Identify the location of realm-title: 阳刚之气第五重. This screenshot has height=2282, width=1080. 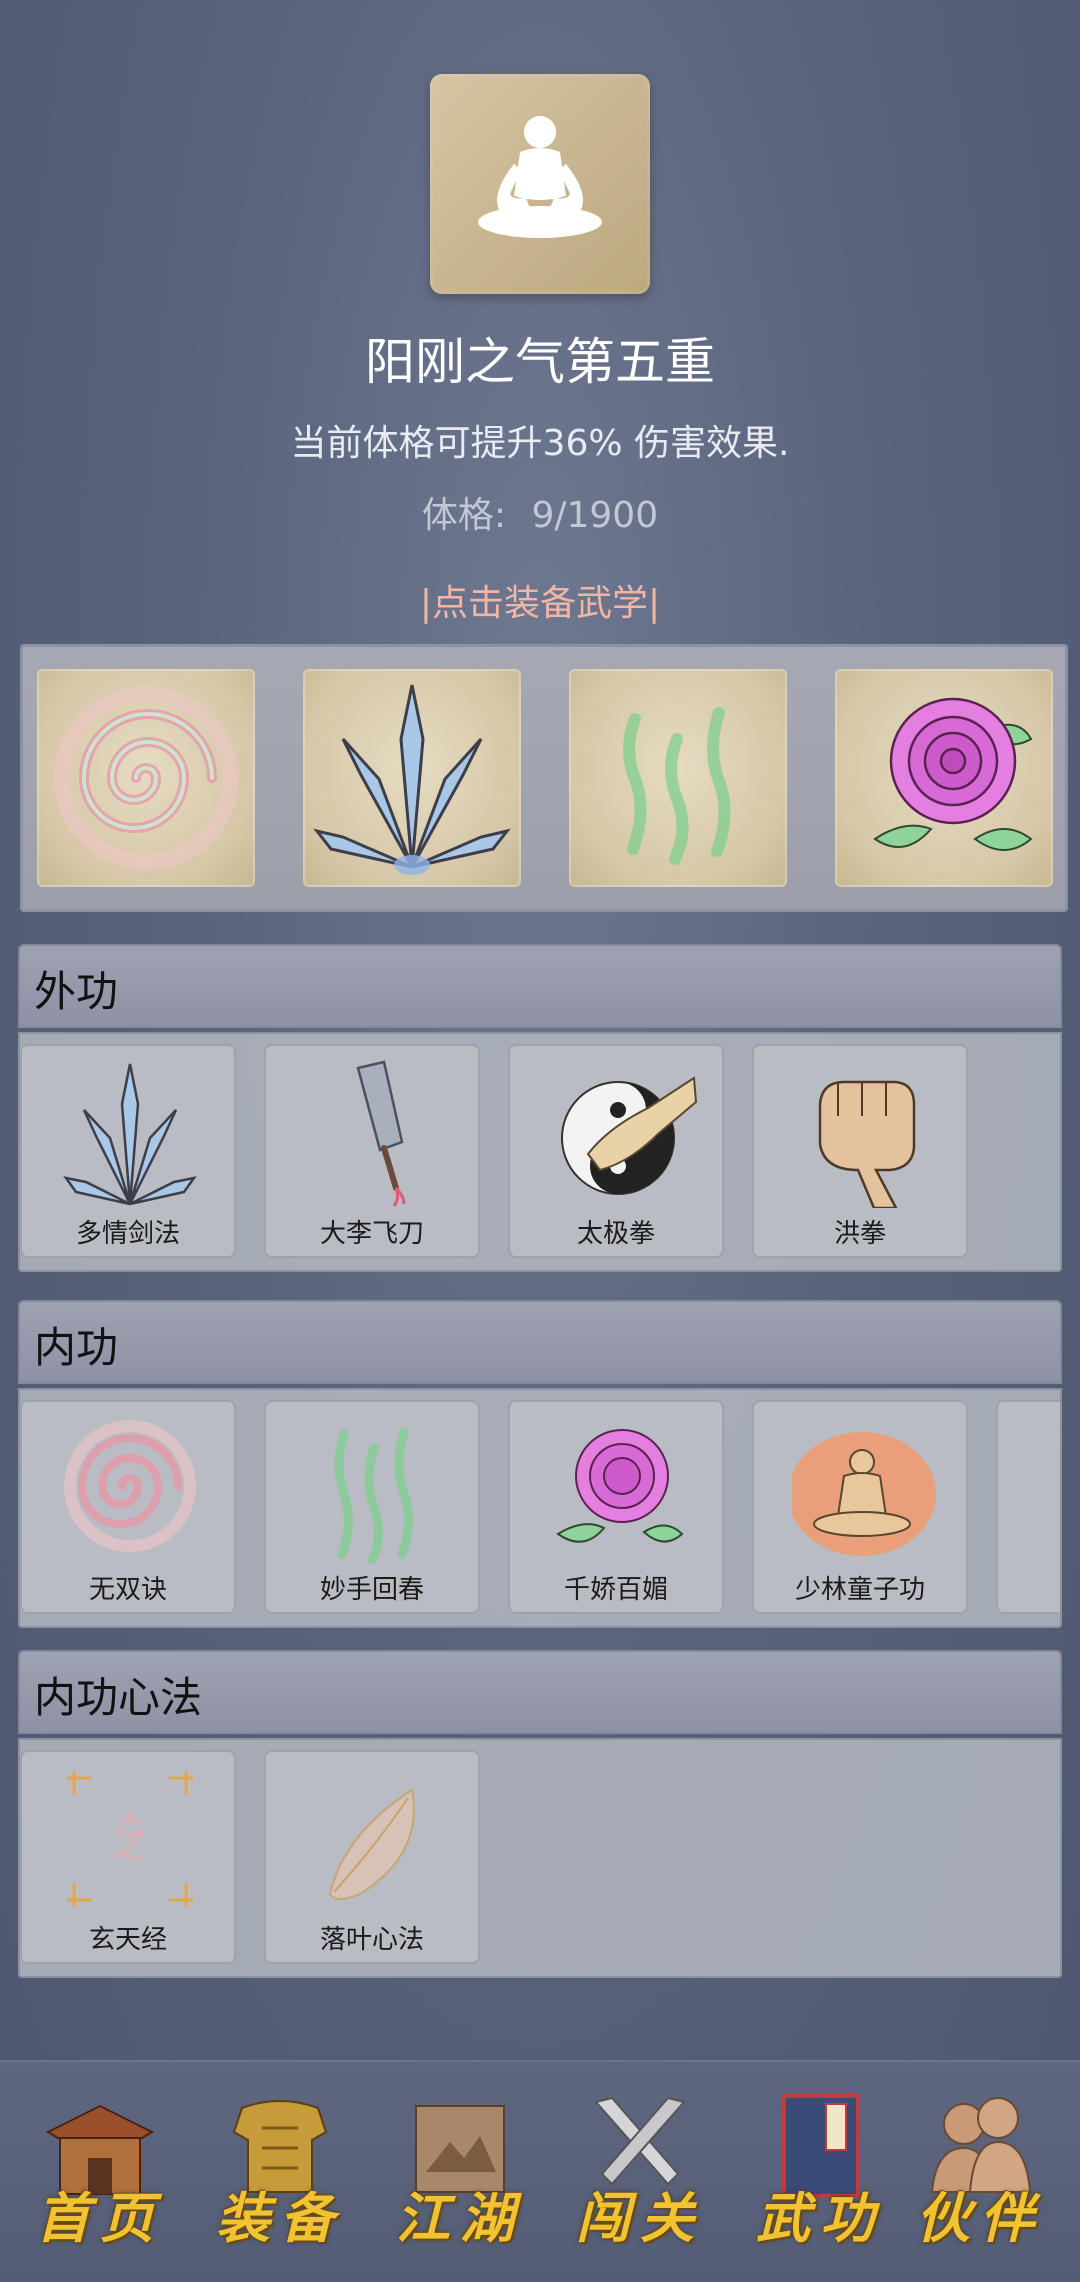
(540, 362).